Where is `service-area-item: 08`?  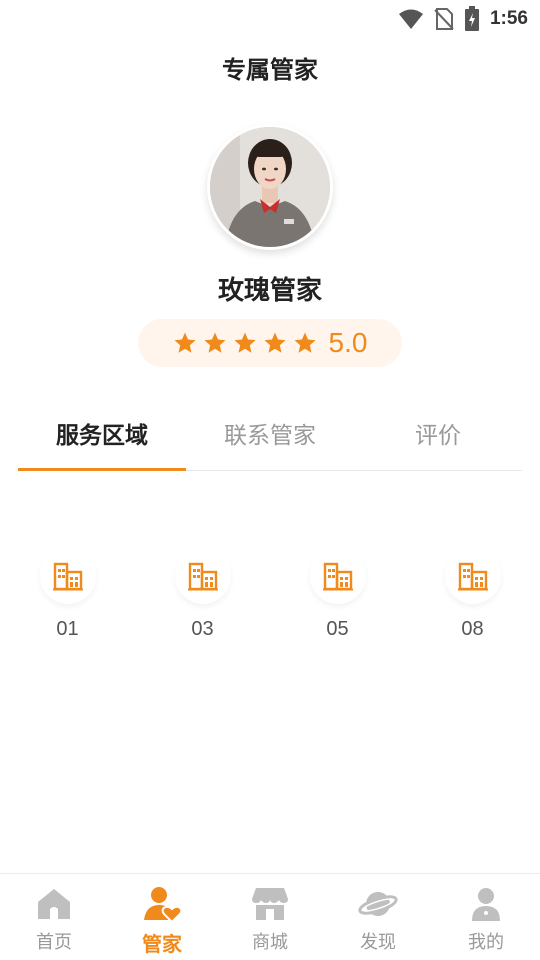
service-area-item: 08 is located at coordinates (472, 594).